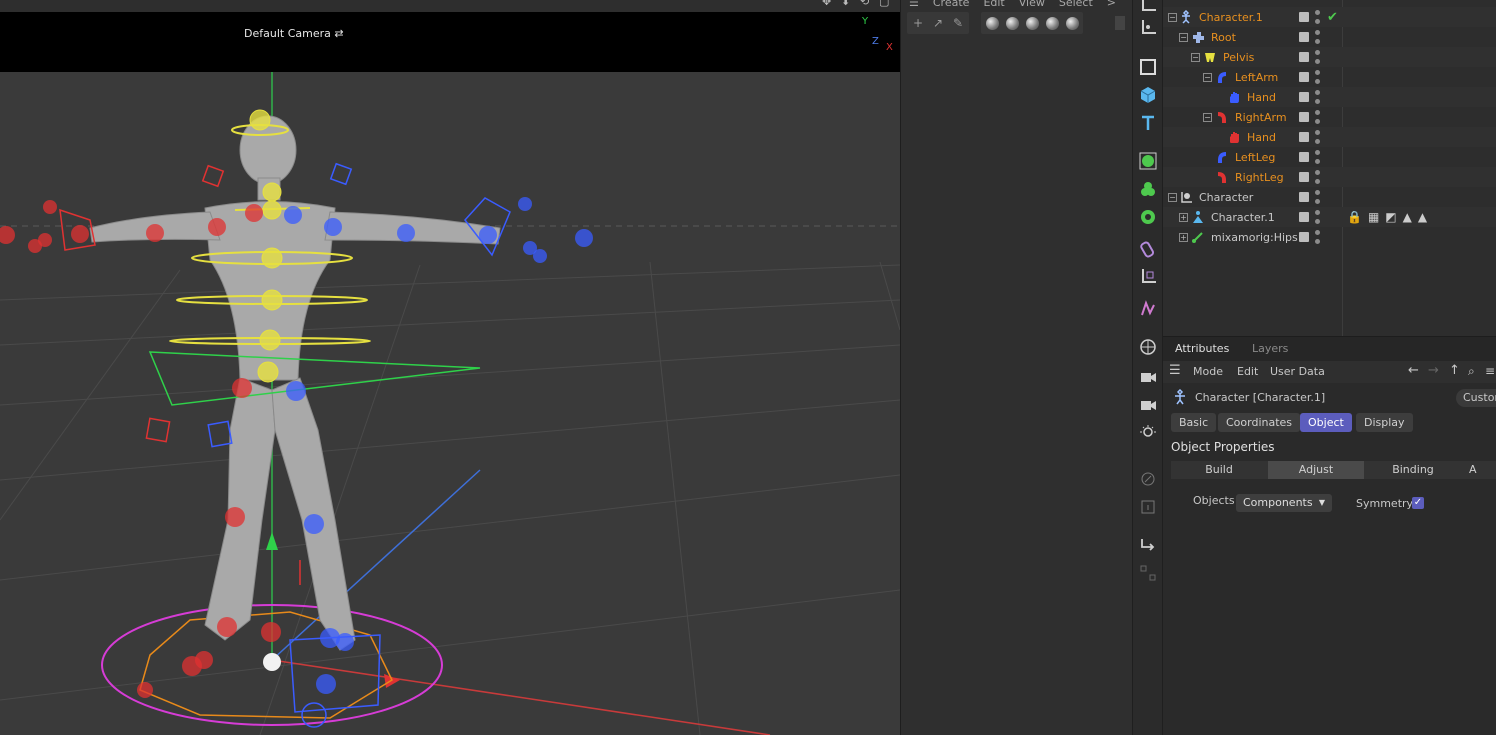  What do you see at coordinates (1202, 348) in the screenshot?
I see `tab-attributes: Attributes` at bounding box center [1202, 348].